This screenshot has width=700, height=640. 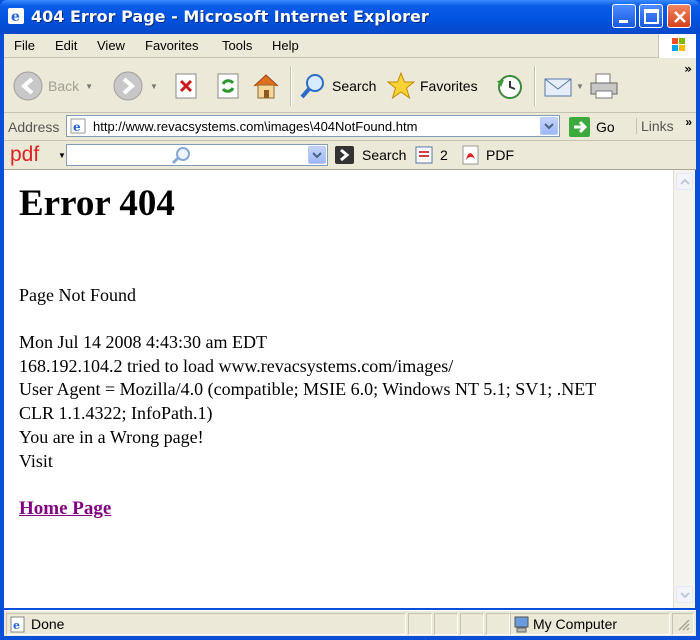 I want to click on pdf-search-label: Search, so click(x=384, y=155).